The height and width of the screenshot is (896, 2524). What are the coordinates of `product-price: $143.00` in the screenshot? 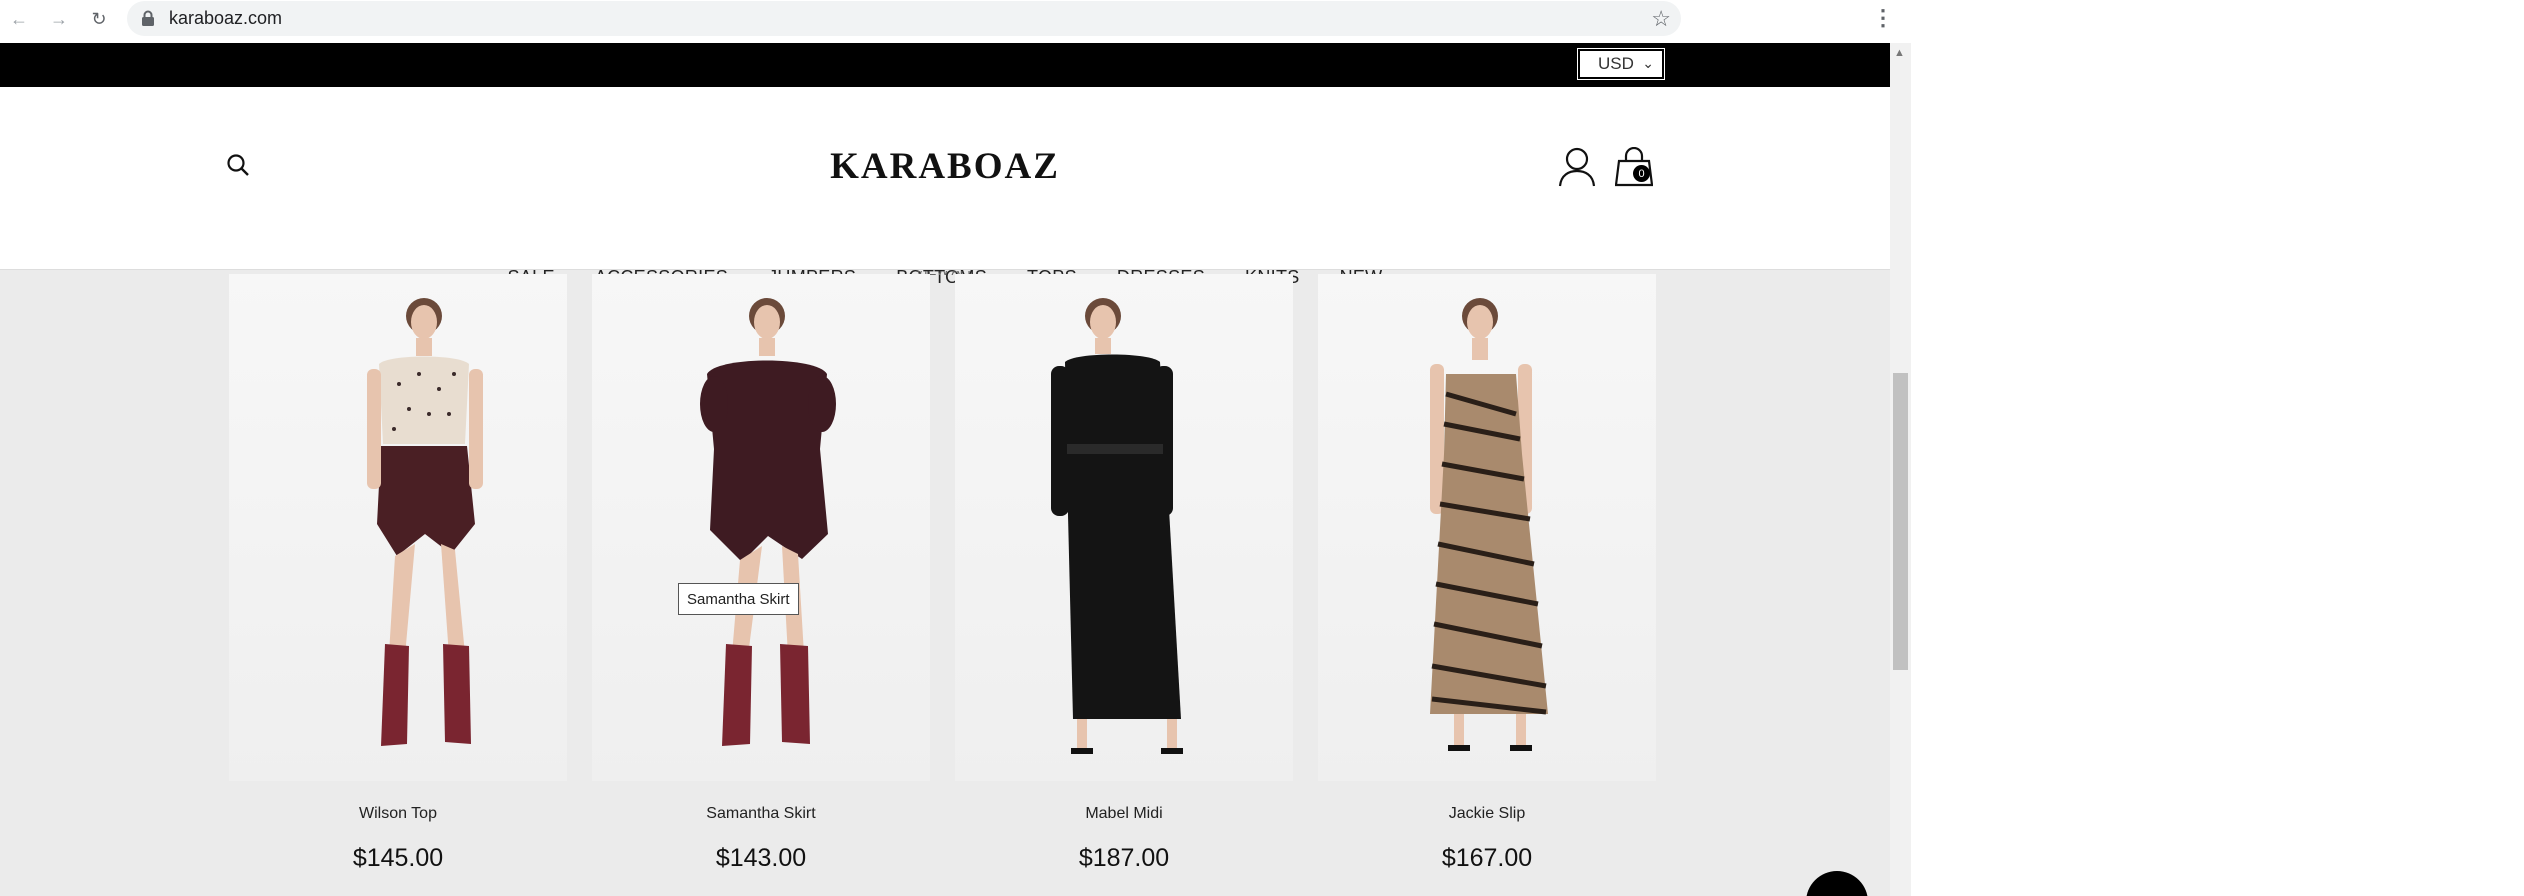 It's located at (761, 858).